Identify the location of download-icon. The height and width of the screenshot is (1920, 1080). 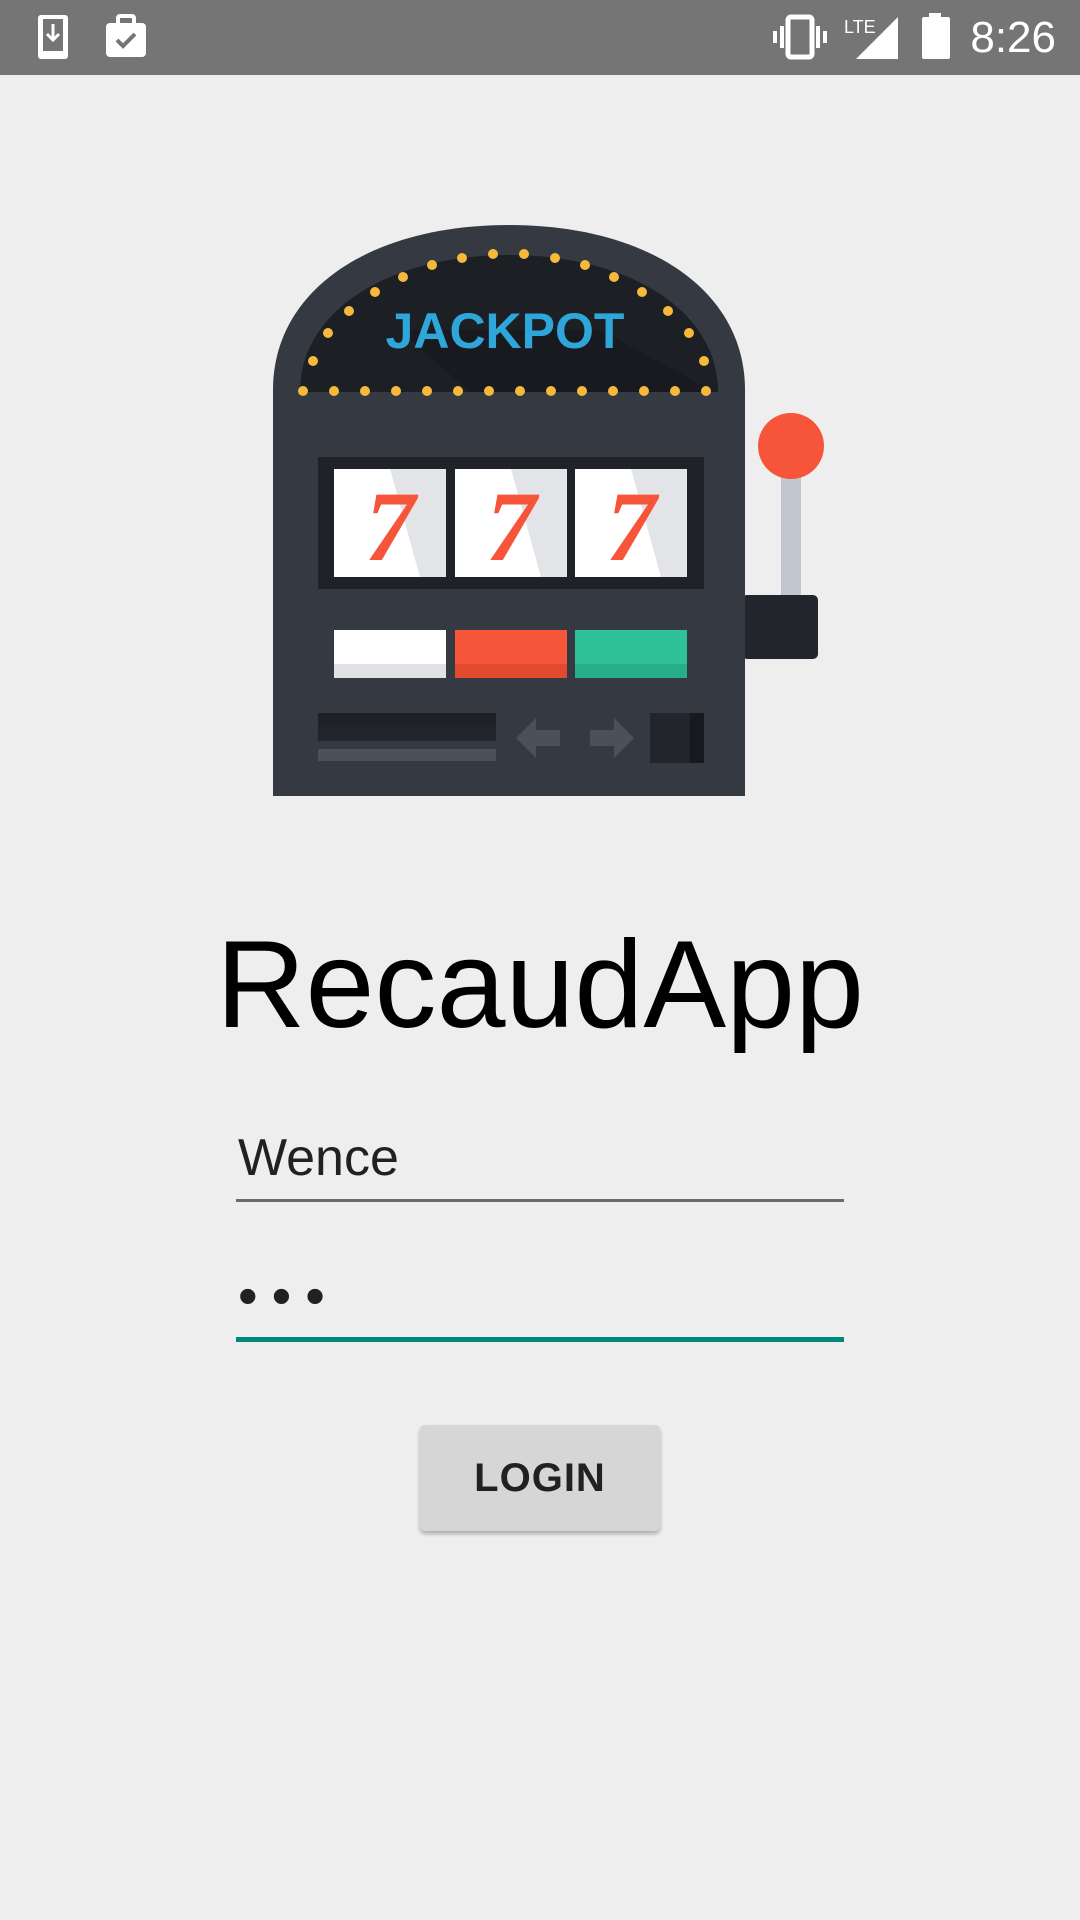
(53, 37).